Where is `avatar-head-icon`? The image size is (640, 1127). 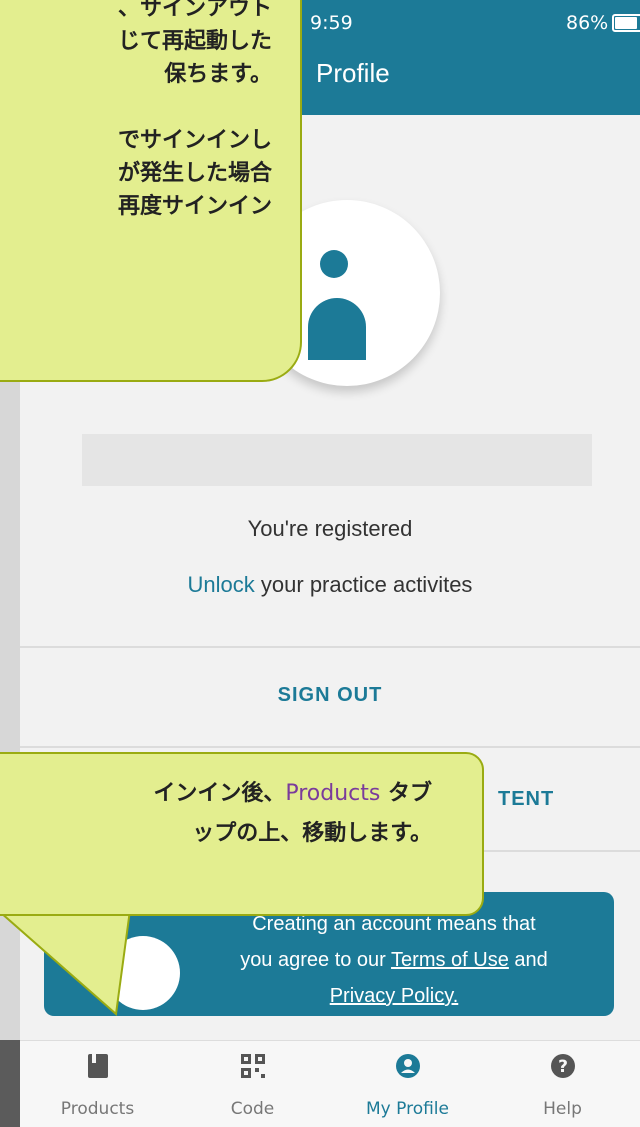
avatar-head-icon is located at coordinates (334, 264).